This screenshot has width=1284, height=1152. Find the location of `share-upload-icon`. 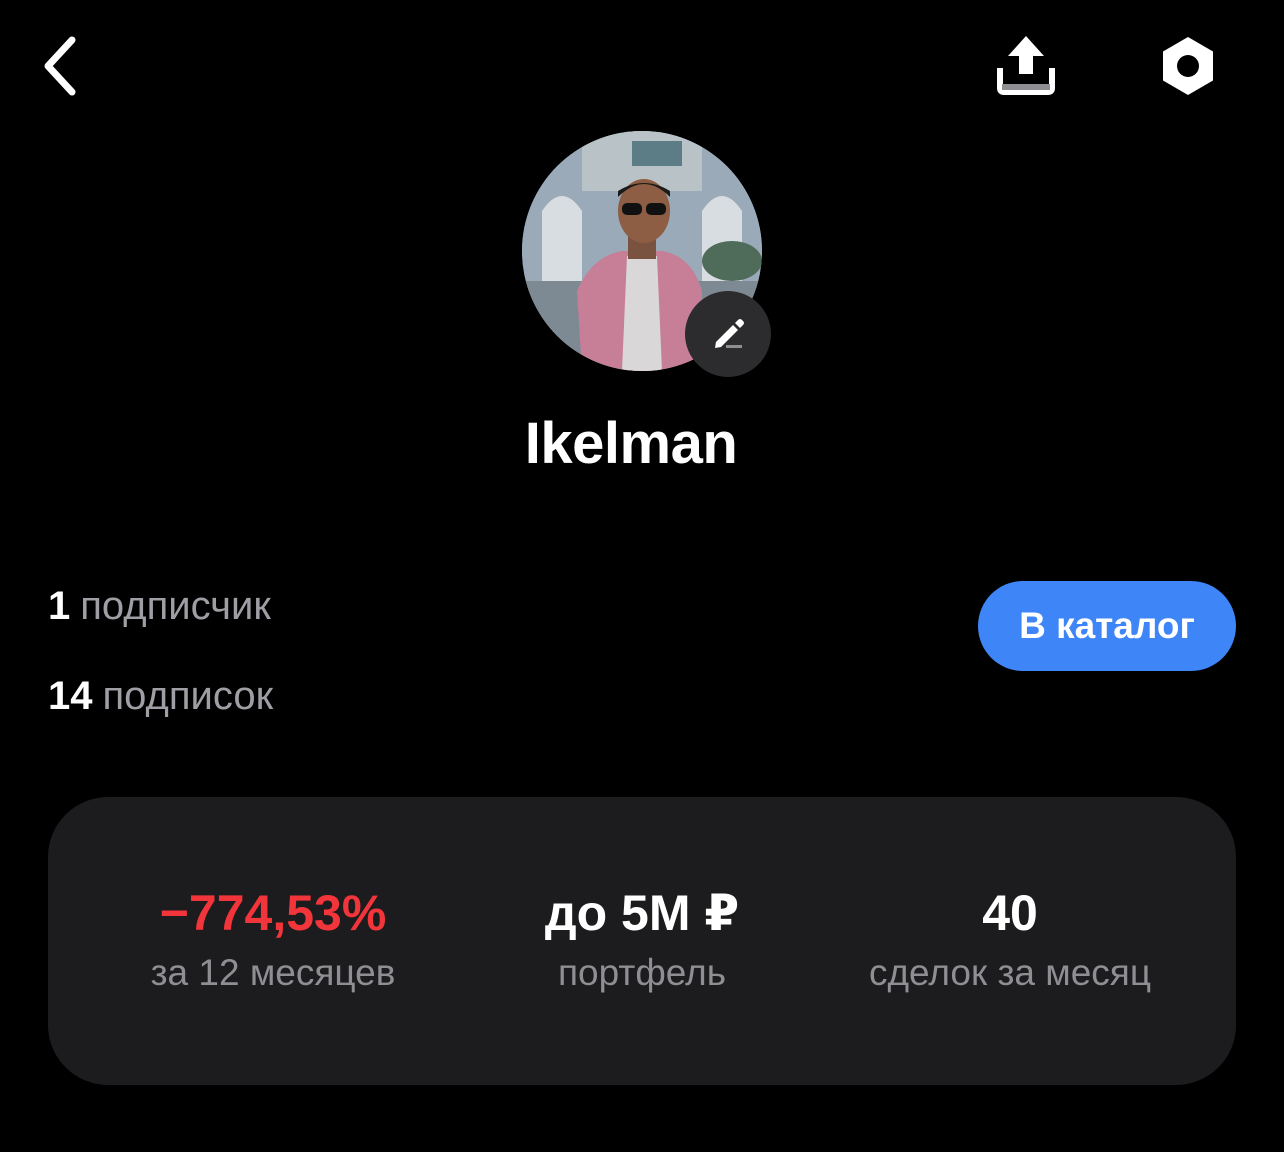

share-upload-icon is located at coordinates (1026, 65).